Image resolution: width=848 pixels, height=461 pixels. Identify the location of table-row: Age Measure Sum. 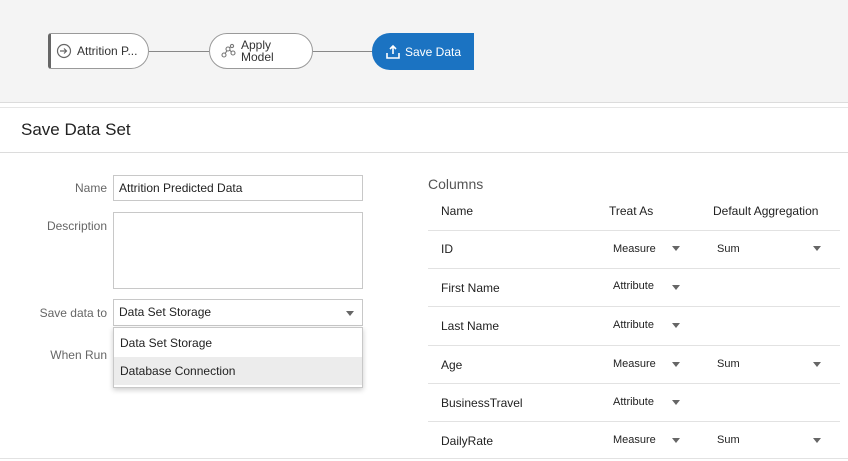
(634, 364).